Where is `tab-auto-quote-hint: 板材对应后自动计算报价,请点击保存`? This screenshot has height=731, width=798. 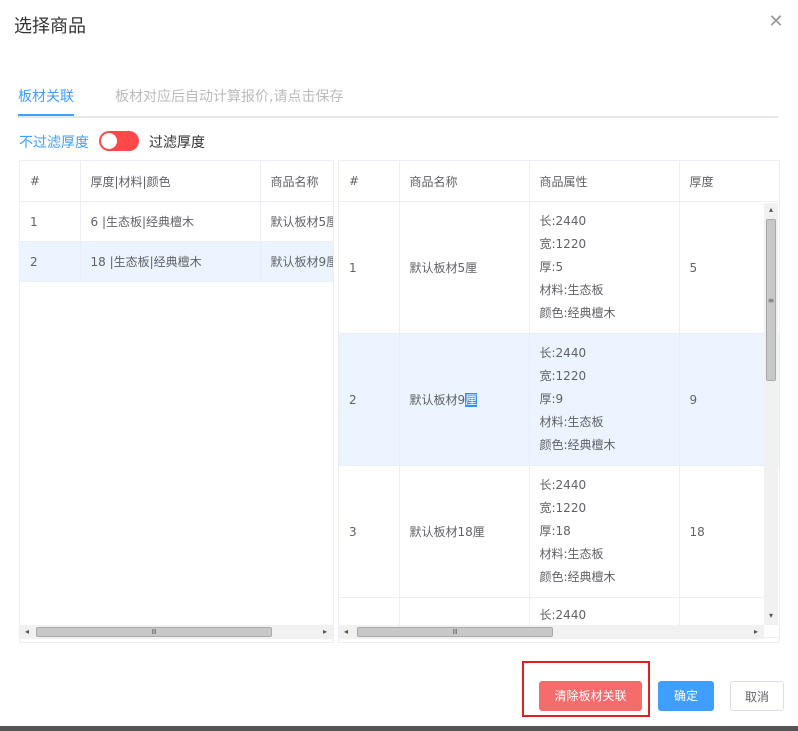
tab-auto-quote-hint: 板材对应后自动计算报价,请点击保存 is located at coordinates (229, 100).